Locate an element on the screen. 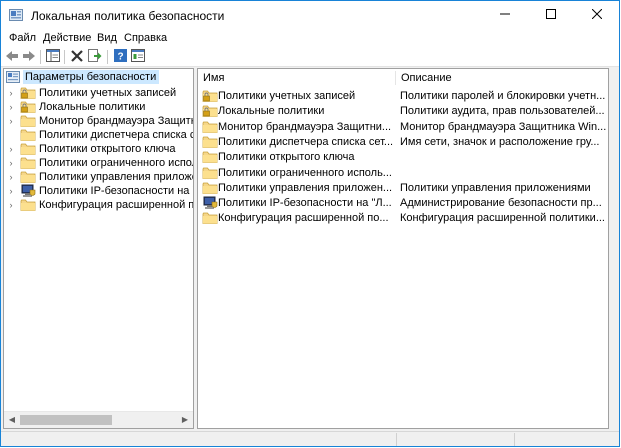 The image size is (621, 448). help-icon: ? is located at coordinates (120, 57).